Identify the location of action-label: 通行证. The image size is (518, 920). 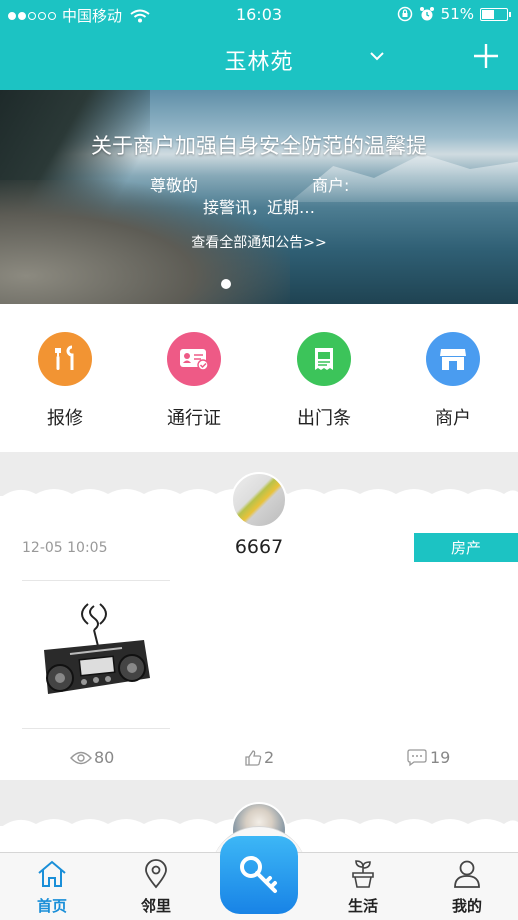
(194, 418).